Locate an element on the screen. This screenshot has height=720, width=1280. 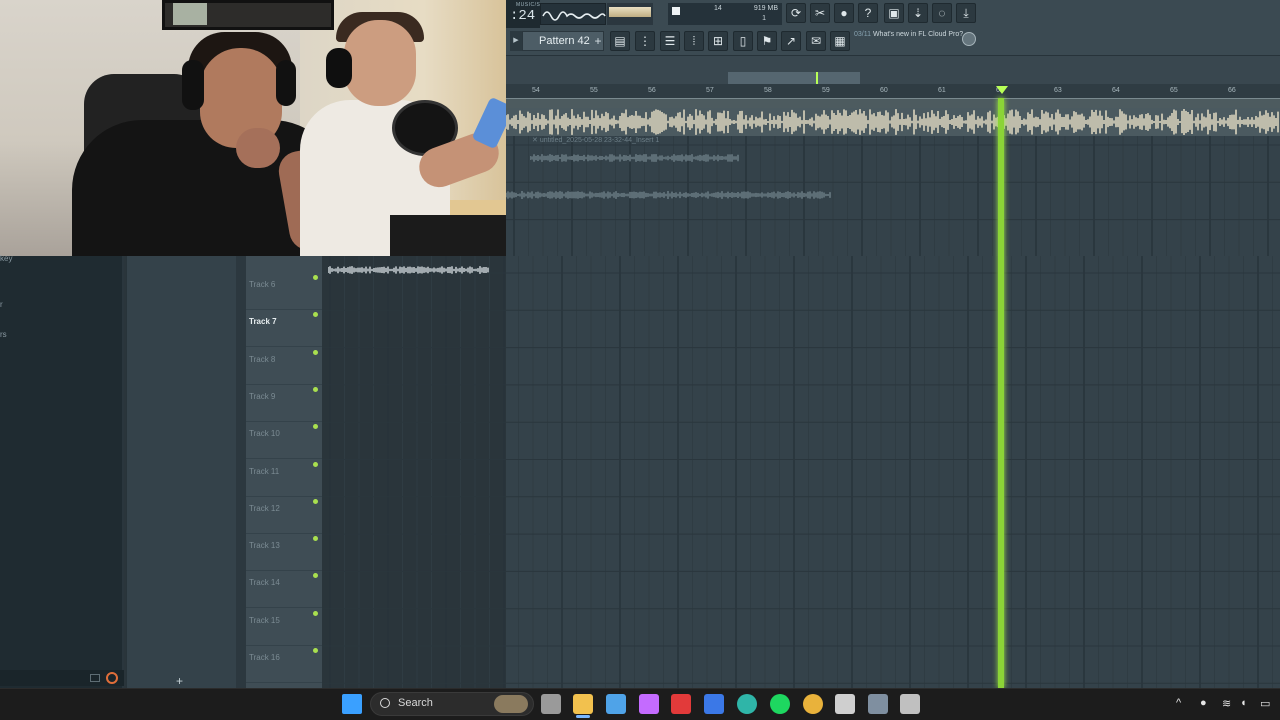
webcam-overlay is located at coordinates (253, 128).